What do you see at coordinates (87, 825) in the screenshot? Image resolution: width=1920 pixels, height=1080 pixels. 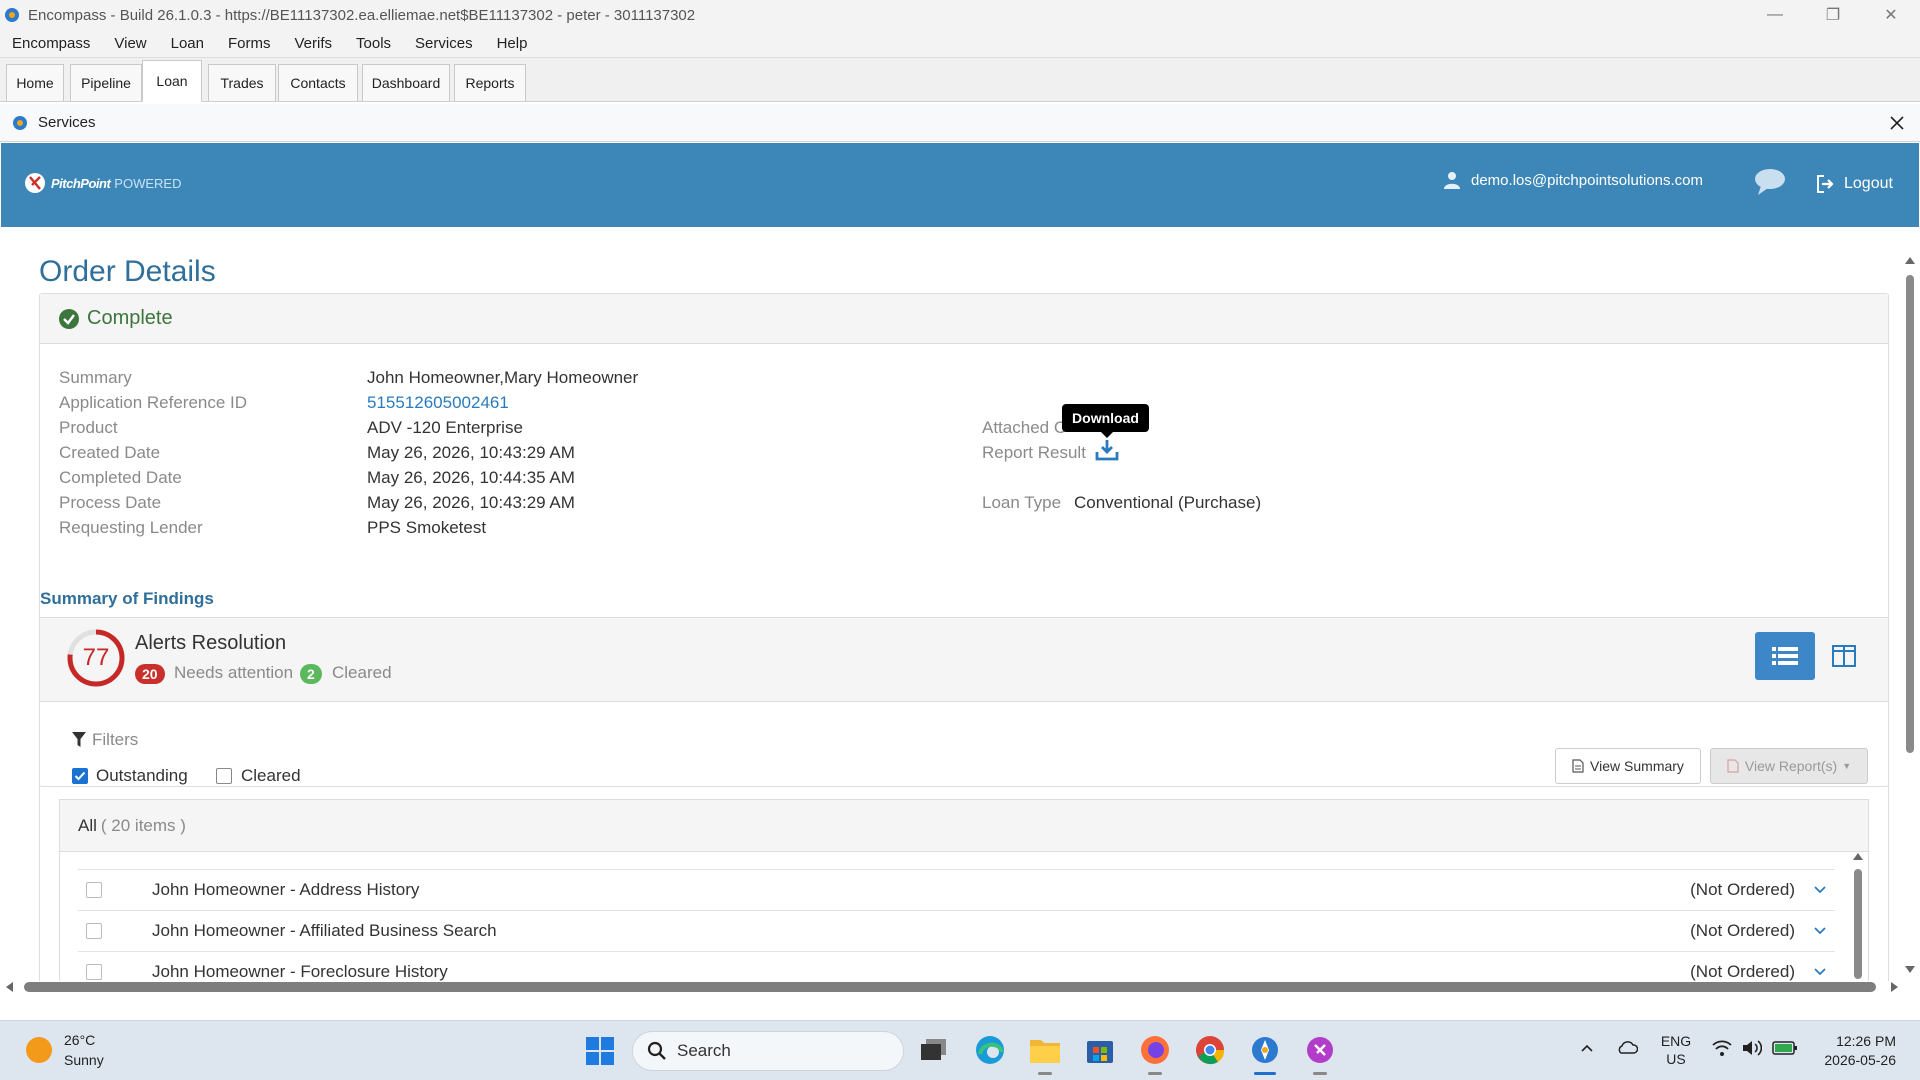 I see `all-label: All` at bounding box center [87, 825].